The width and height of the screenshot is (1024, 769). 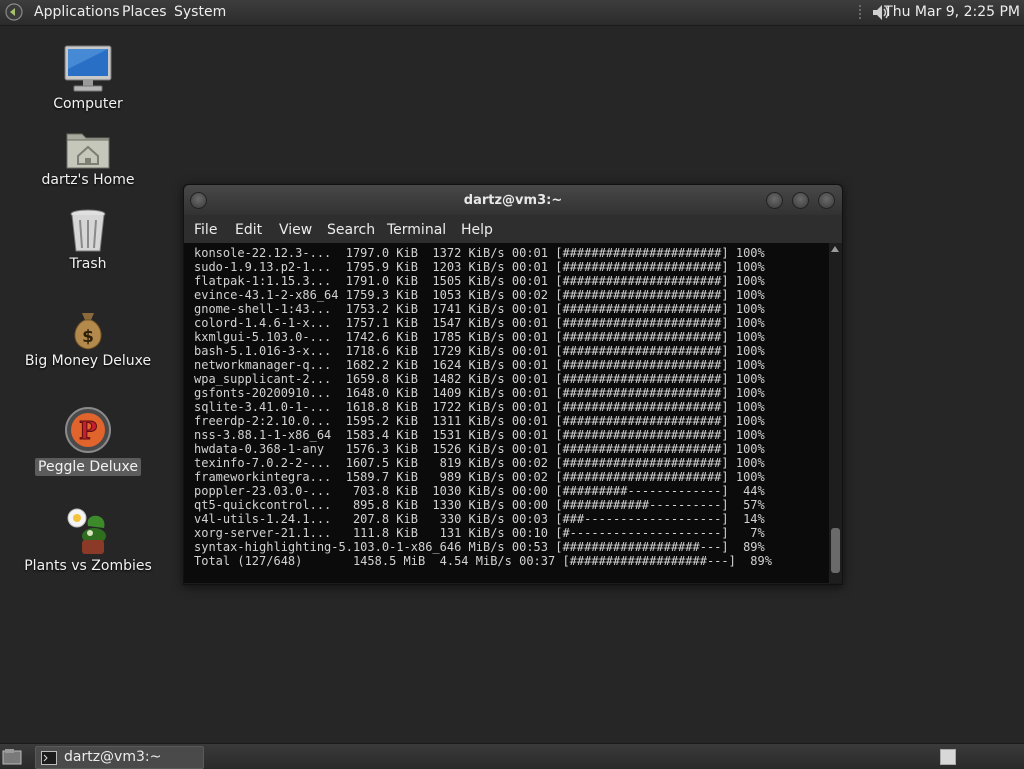 I want to click on peggle-ball-icon: P, so click(x=88, y=430).